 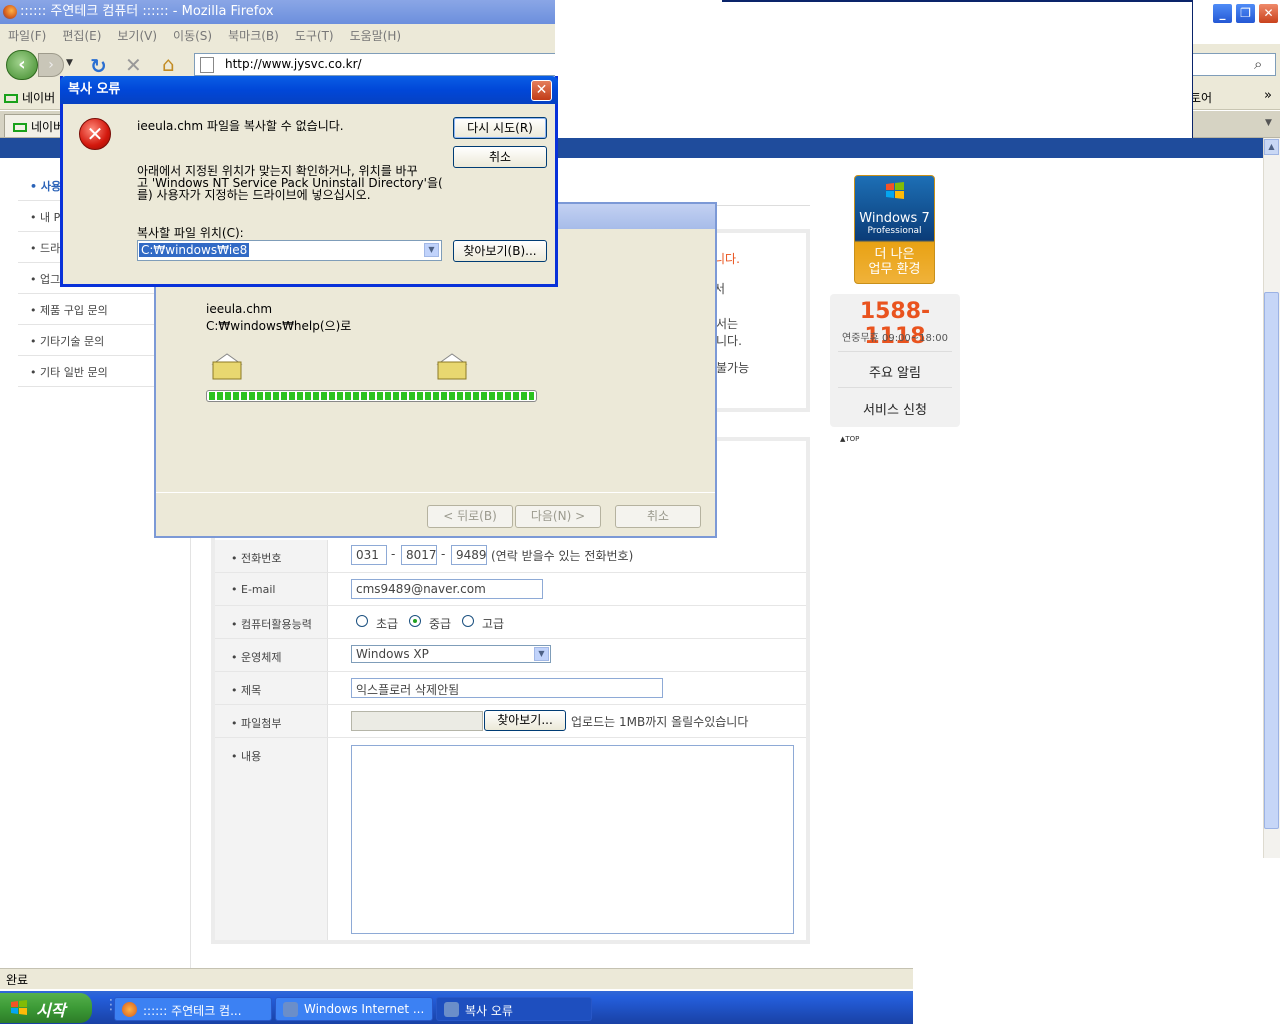 I want to click on menu-bar: 파일(F) 편집(E) 보기(V) 이동(S) 북마크(B) 도구(T) 도움말(H), so click(x=277, y=34).